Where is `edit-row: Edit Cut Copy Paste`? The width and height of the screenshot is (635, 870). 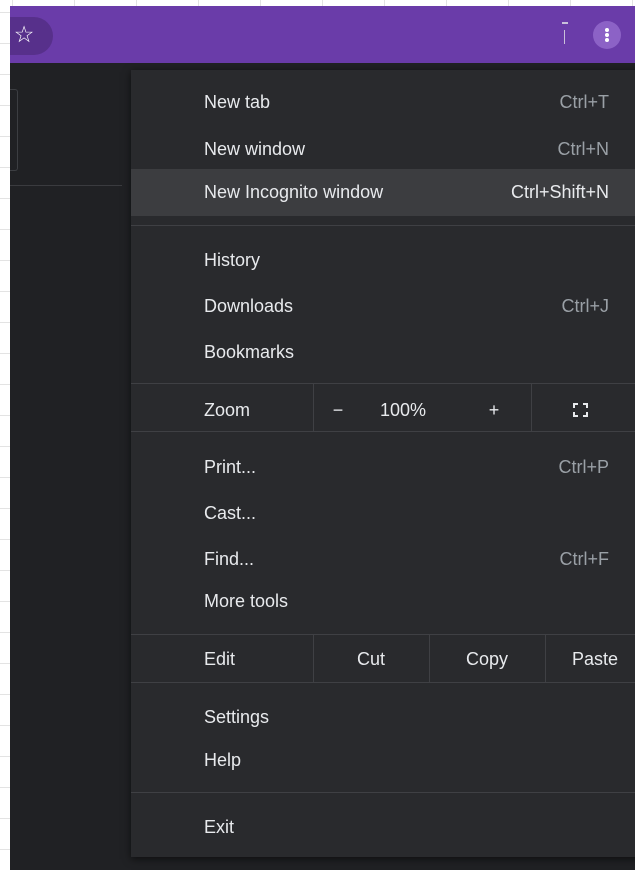 edit-row: Edit Cut Copy Paste is located at coordinates (383, 659).